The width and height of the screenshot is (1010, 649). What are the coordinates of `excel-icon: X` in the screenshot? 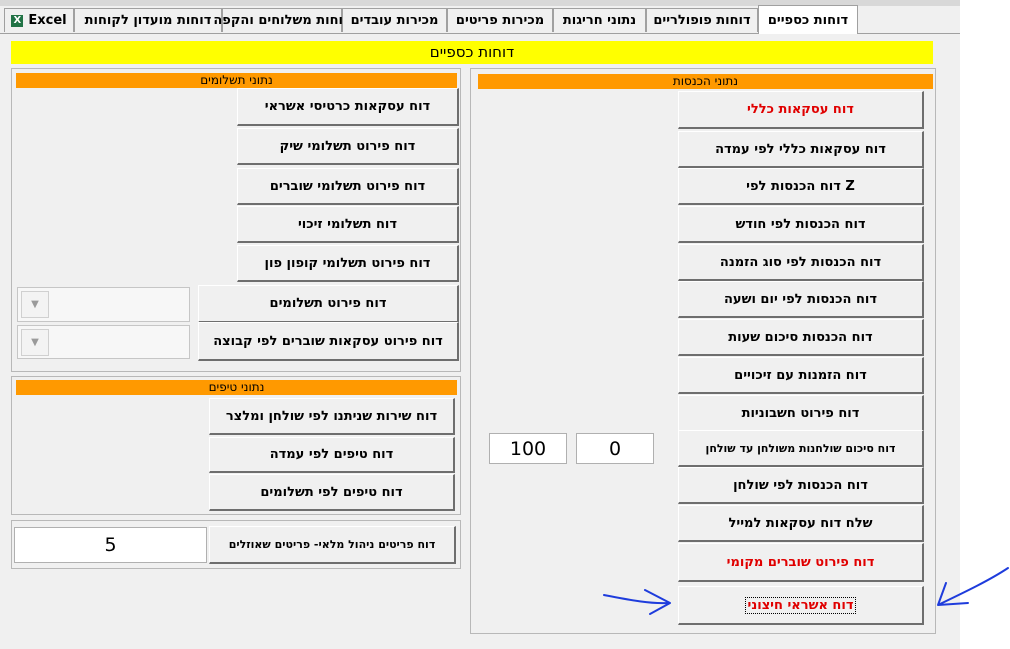 It's located at (17, 20).